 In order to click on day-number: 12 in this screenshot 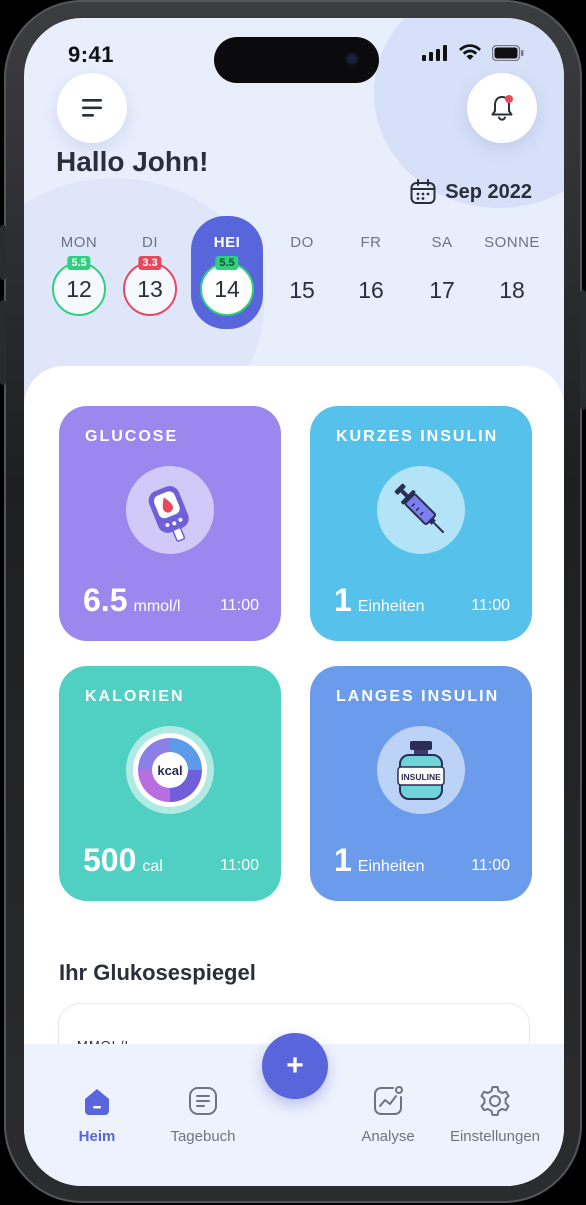, I will do `click(79, 288)`.